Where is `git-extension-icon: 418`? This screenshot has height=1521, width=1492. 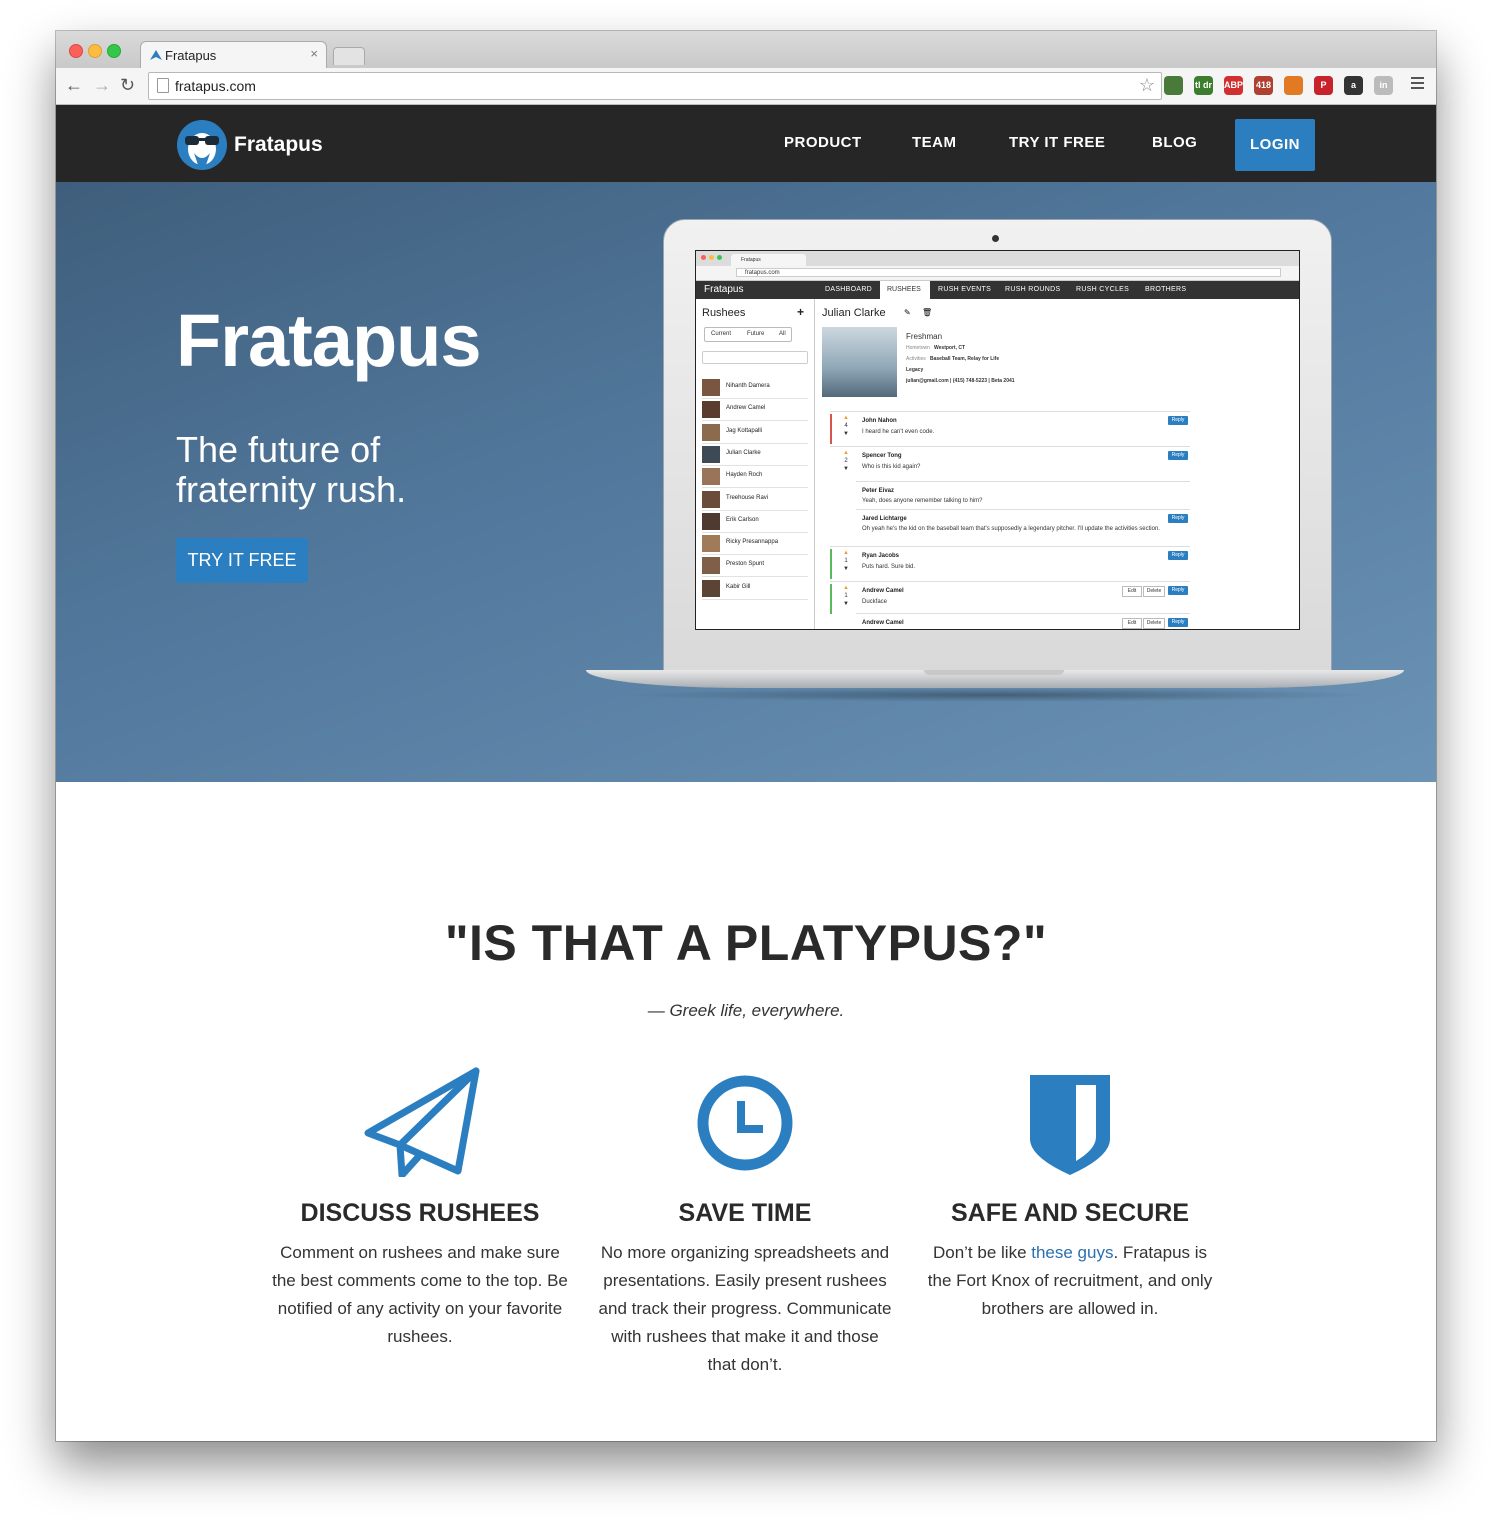 git-extension-icon: 418 is located at coordinates (1263, 85).